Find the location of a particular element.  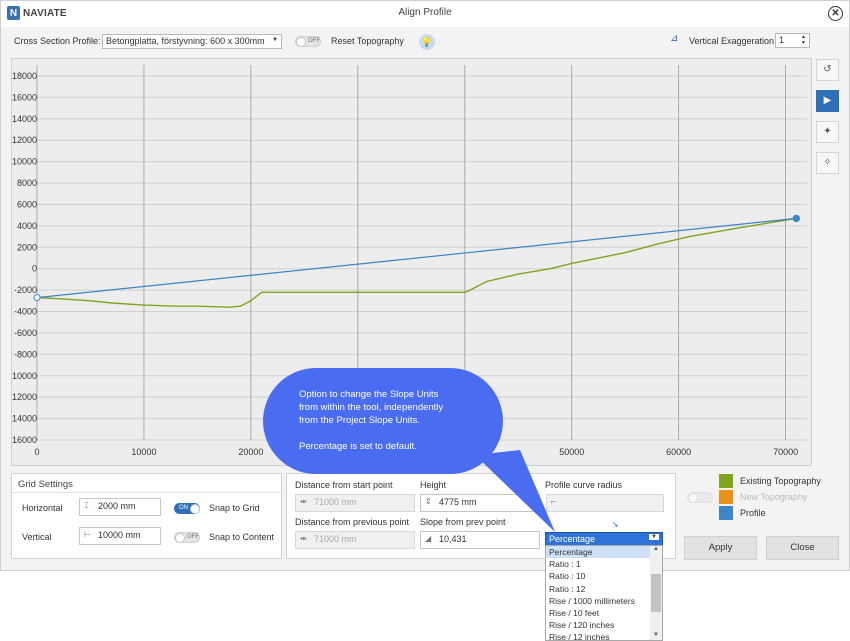

grid-settings-title: Grid Settings is located at coordinates (45, 484).